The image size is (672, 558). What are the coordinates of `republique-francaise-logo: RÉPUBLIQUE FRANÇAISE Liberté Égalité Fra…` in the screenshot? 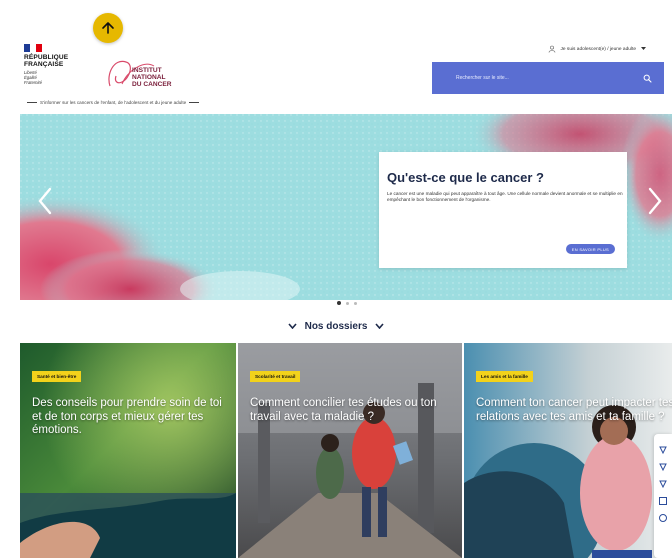 It's located at (60, 64).